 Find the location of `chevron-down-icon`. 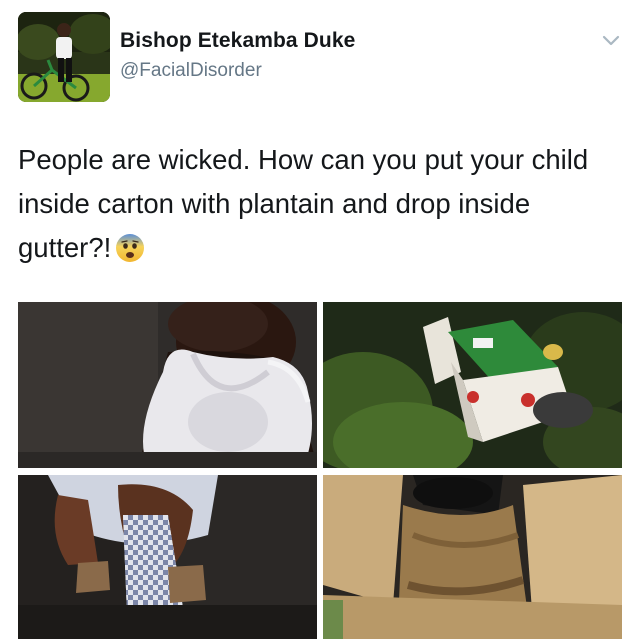

chevron-down-icon is located at coordinates (611, 41).